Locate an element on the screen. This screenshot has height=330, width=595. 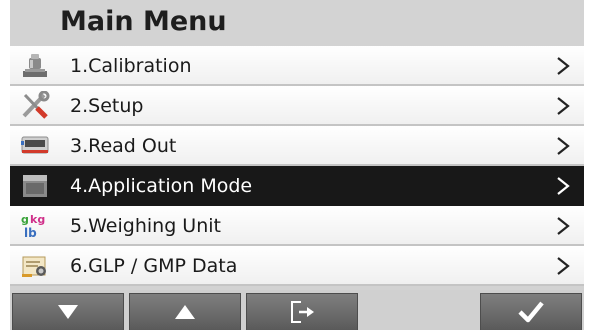
arrow-down-icon is located at coordinates (68, 312).